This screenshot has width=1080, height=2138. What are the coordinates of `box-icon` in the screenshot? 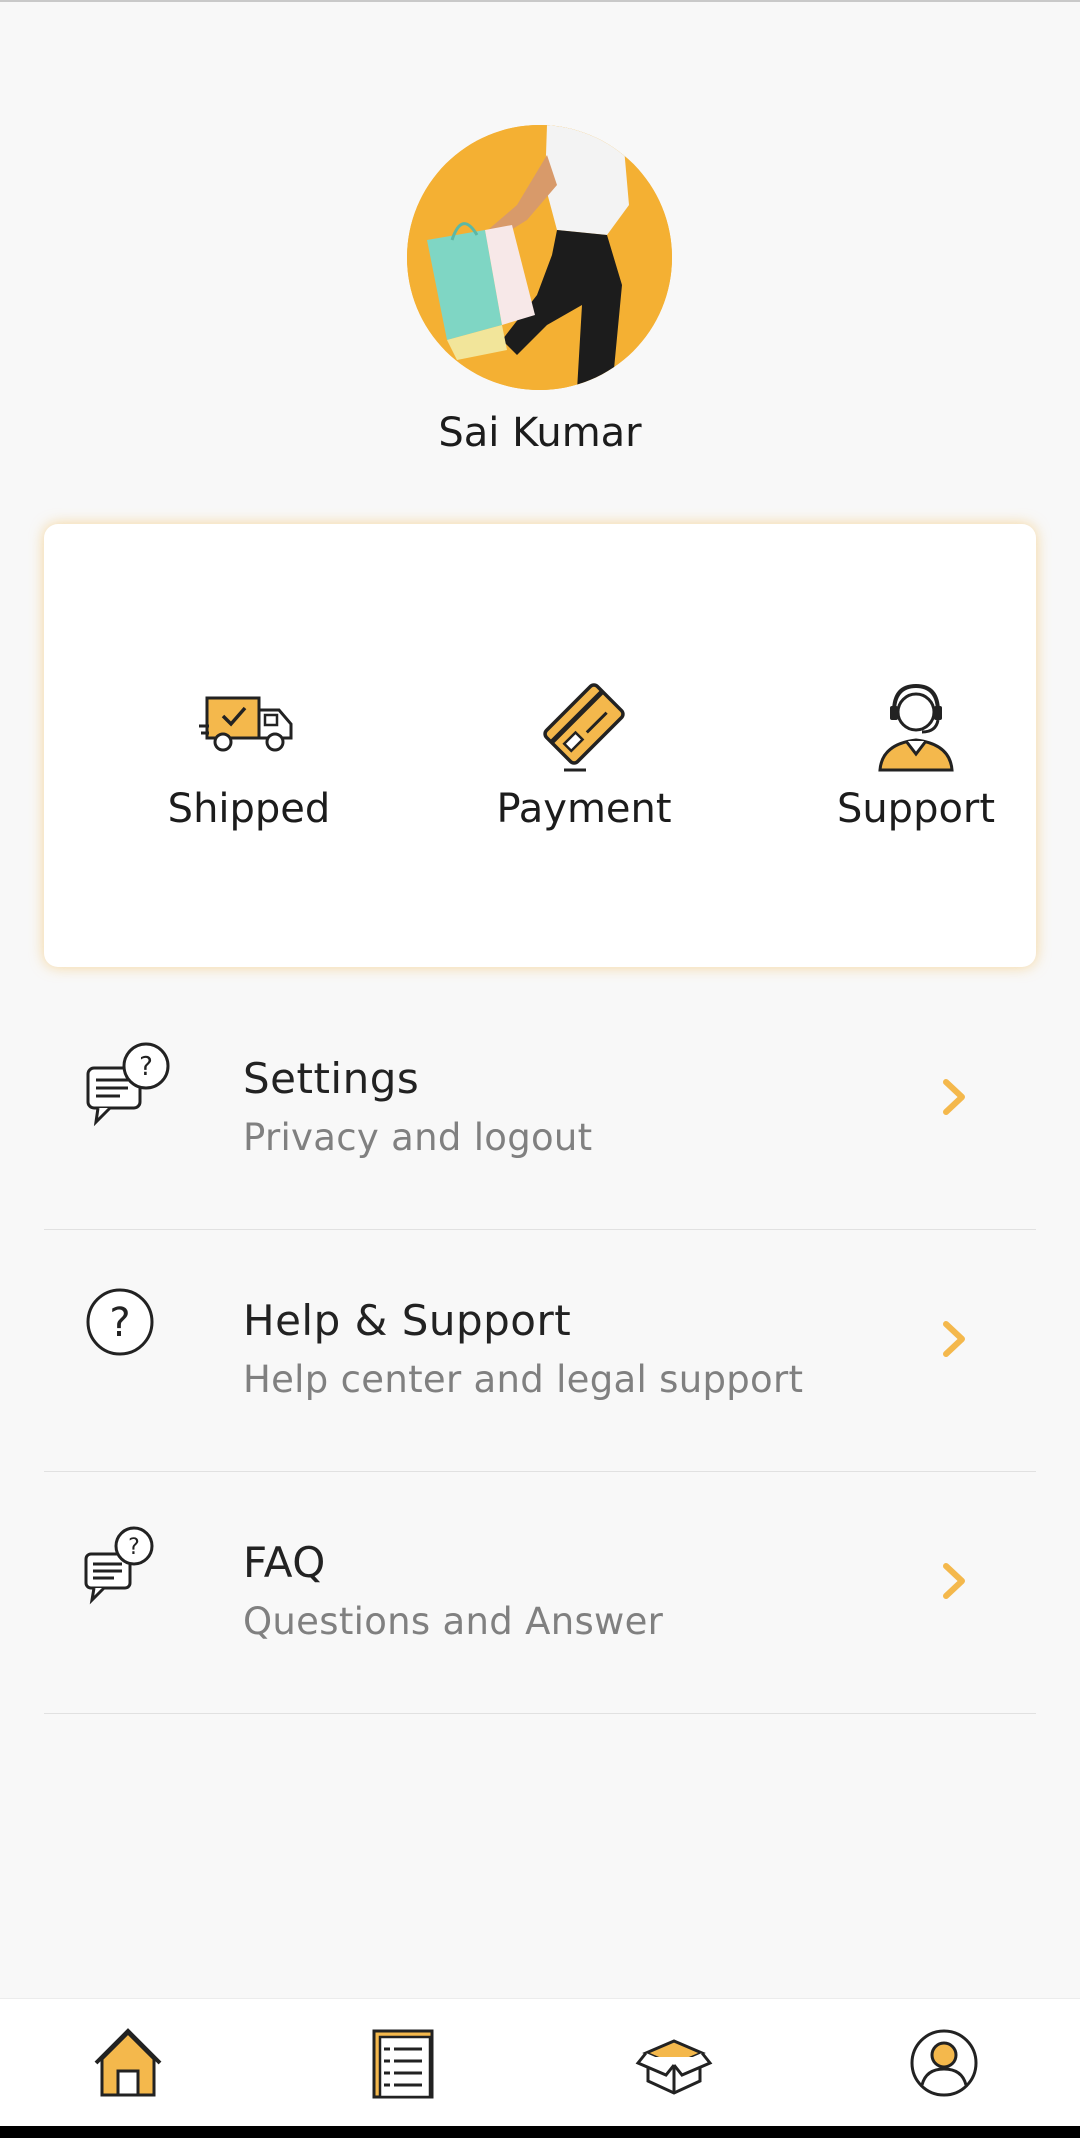 It's located at (674, 2063).